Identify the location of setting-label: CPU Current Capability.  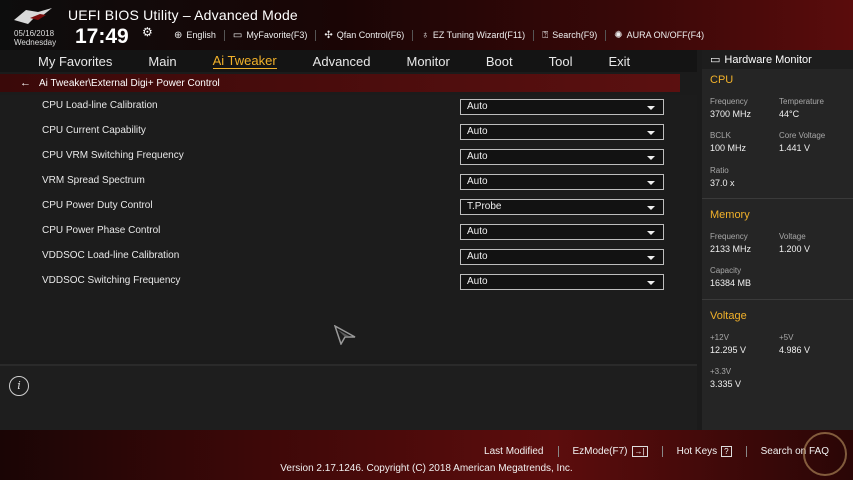
(94, 130).